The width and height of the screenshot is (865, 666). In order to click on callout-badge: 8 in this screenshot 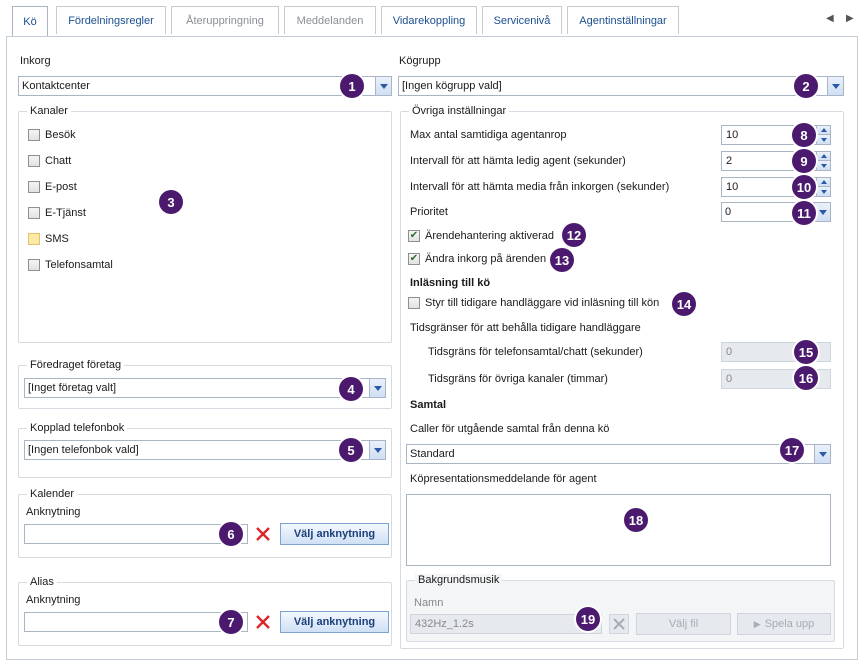, I will do `click(804, 135)`.